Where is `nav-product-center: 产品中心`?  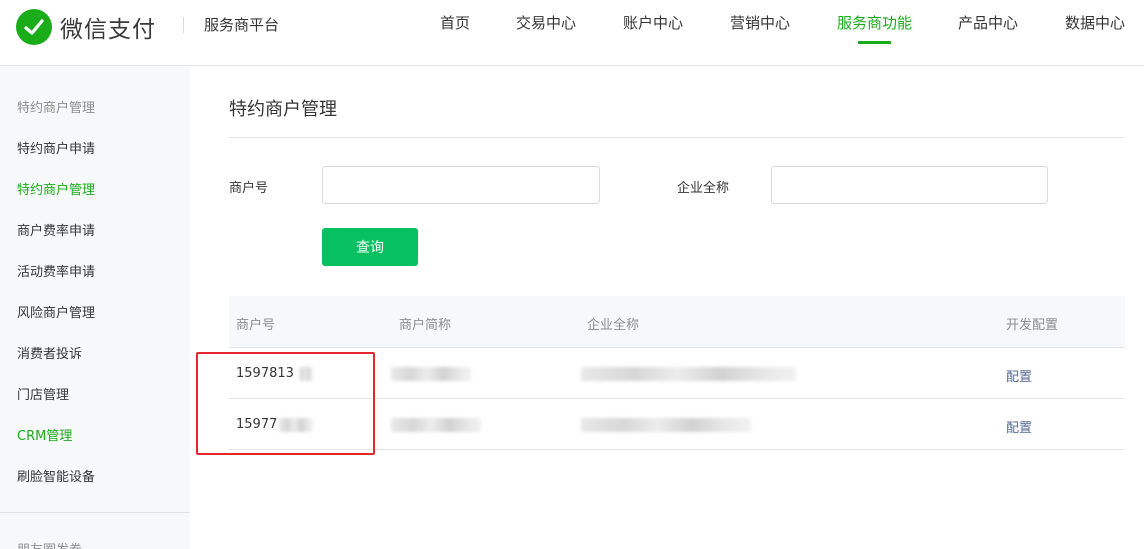 nav-product-center: 产品中心 is located at coordinates (988, 22).